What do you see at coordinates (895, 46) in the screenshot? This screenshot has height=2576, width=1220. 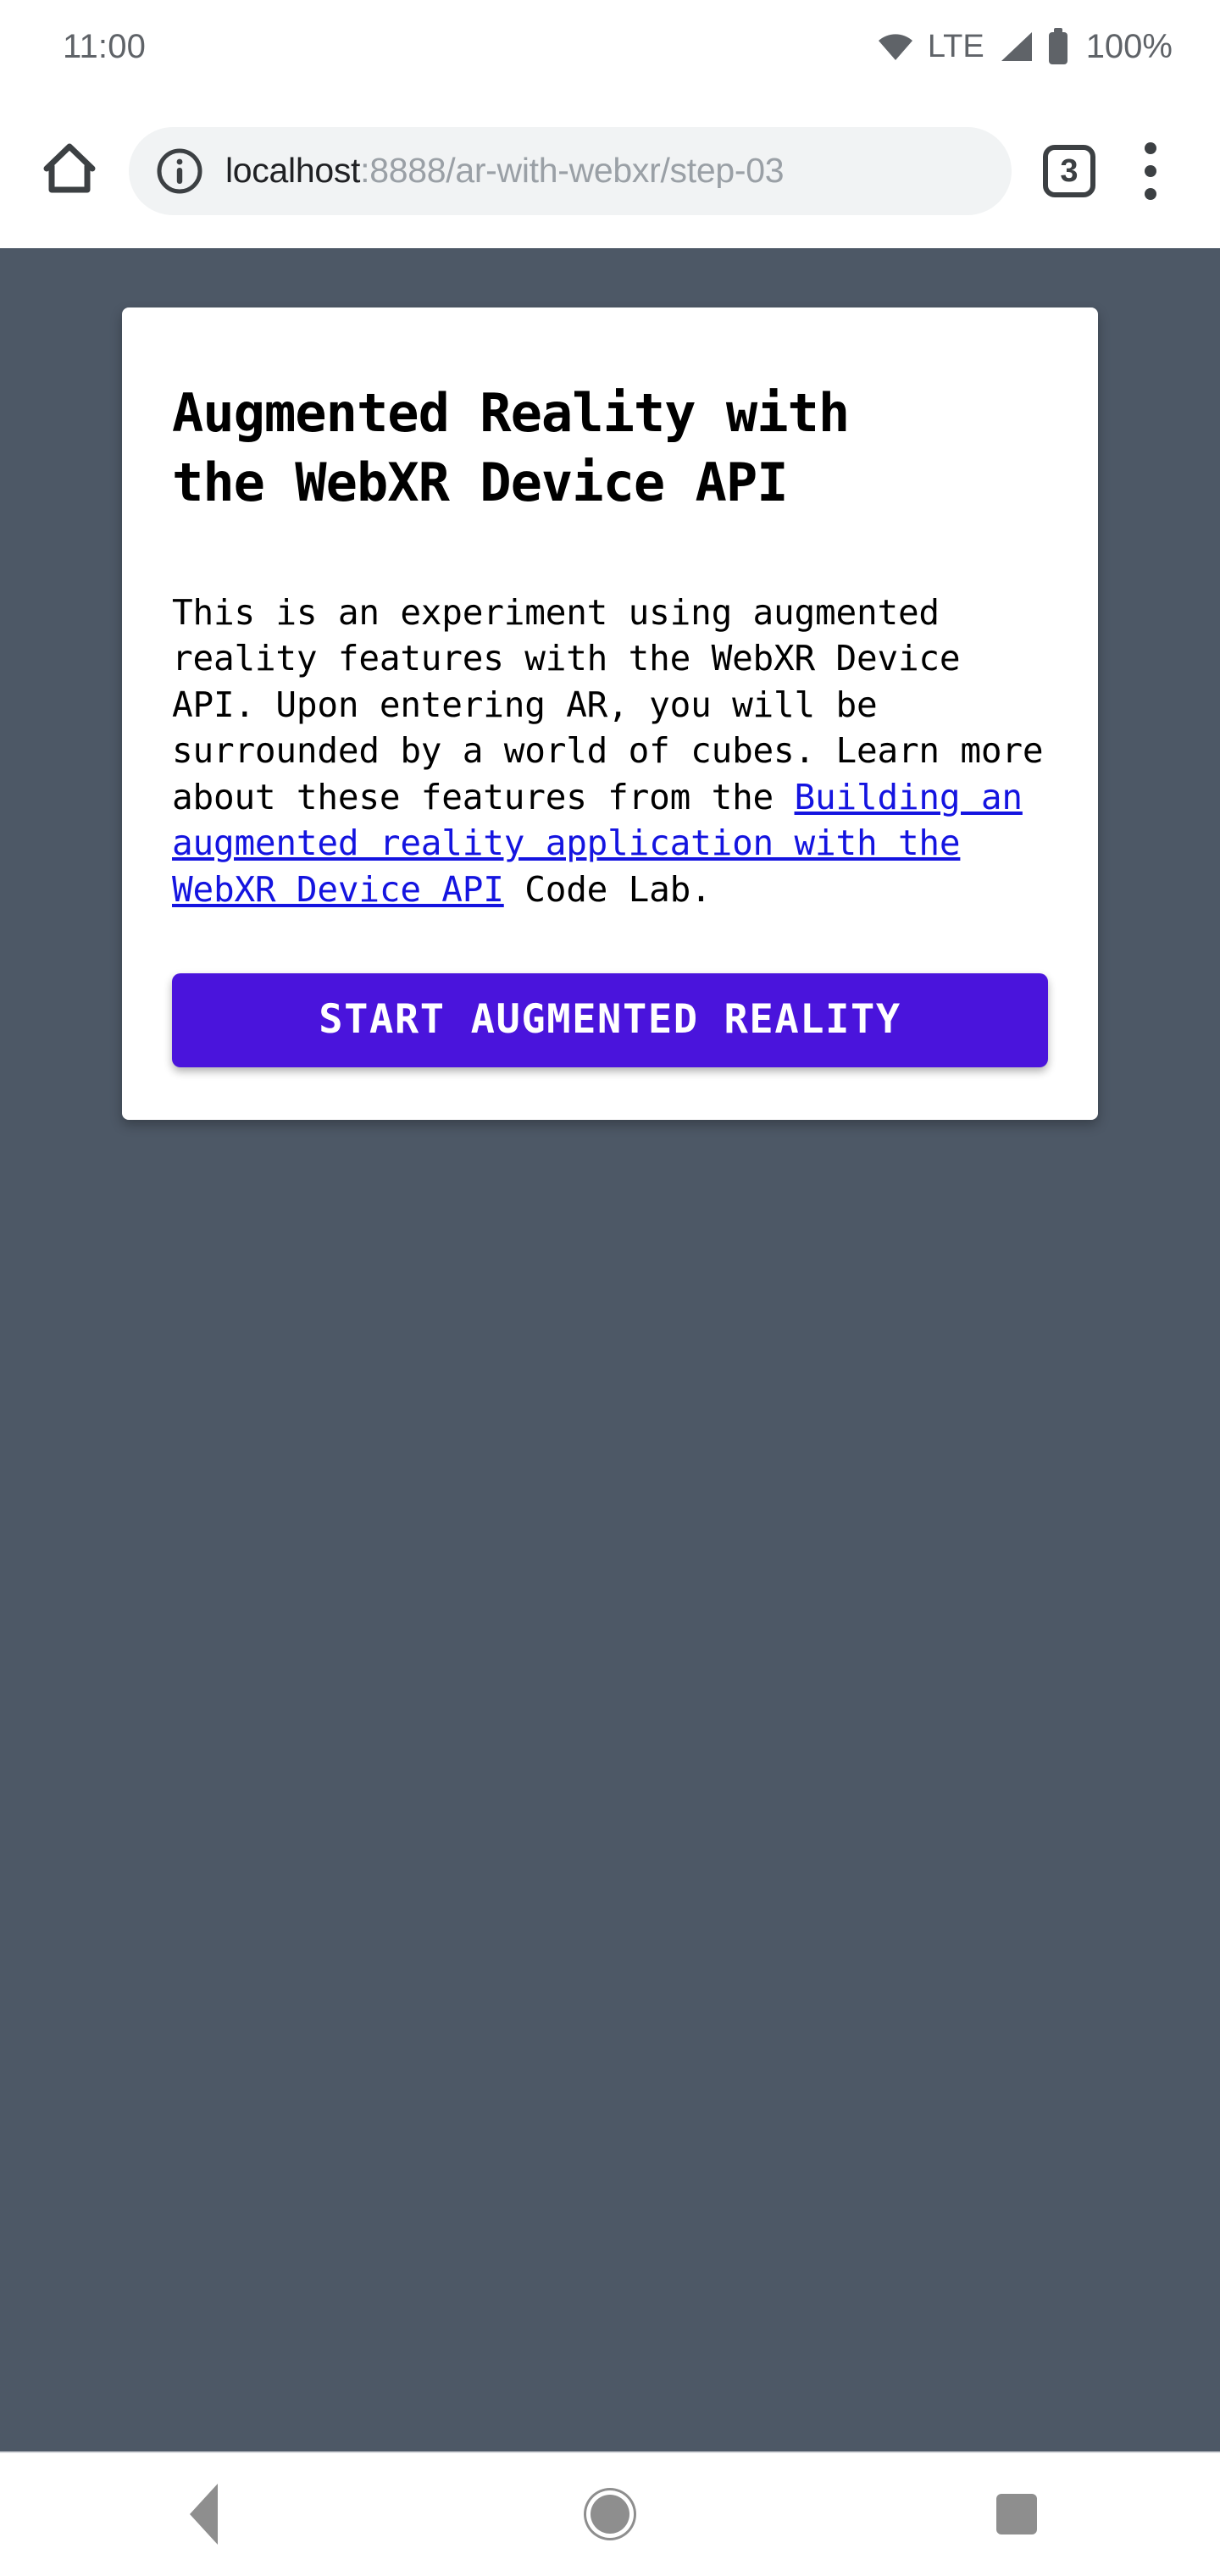 I see `wifi-icon` at bounding box center [895, 46].